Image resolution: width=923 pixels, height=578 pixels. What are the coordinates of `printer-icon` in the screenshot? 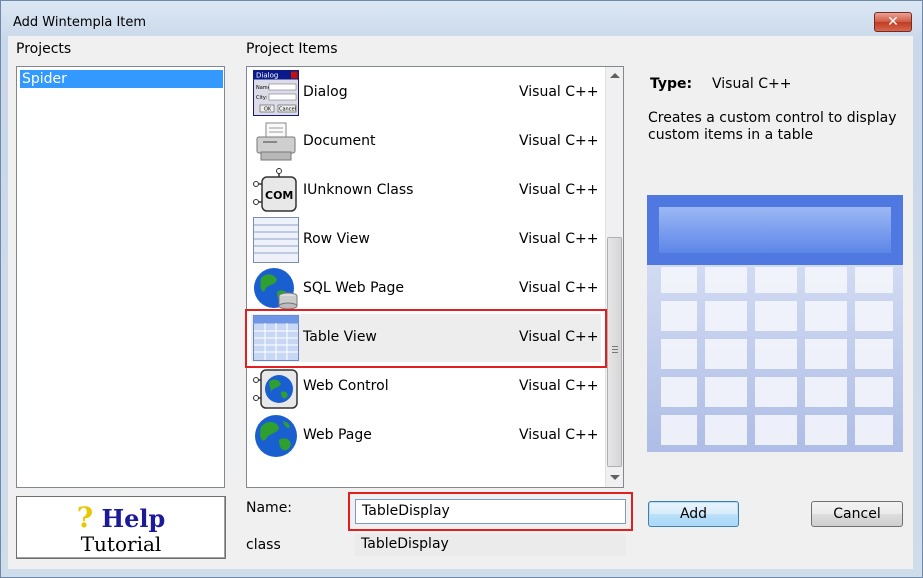 It's located at (276, 141).